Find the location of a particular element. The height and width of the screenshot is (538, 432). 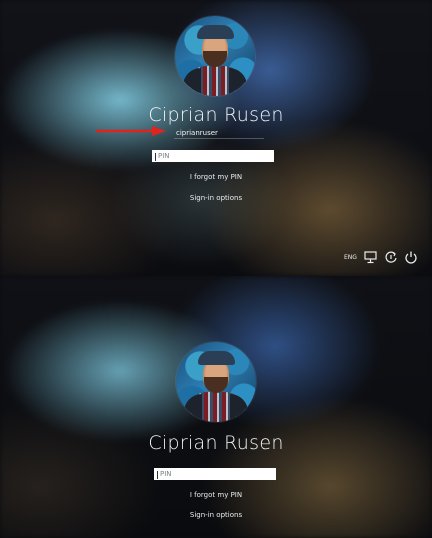

account-name-field: ciprianruser is located at coordinates (219, 133).